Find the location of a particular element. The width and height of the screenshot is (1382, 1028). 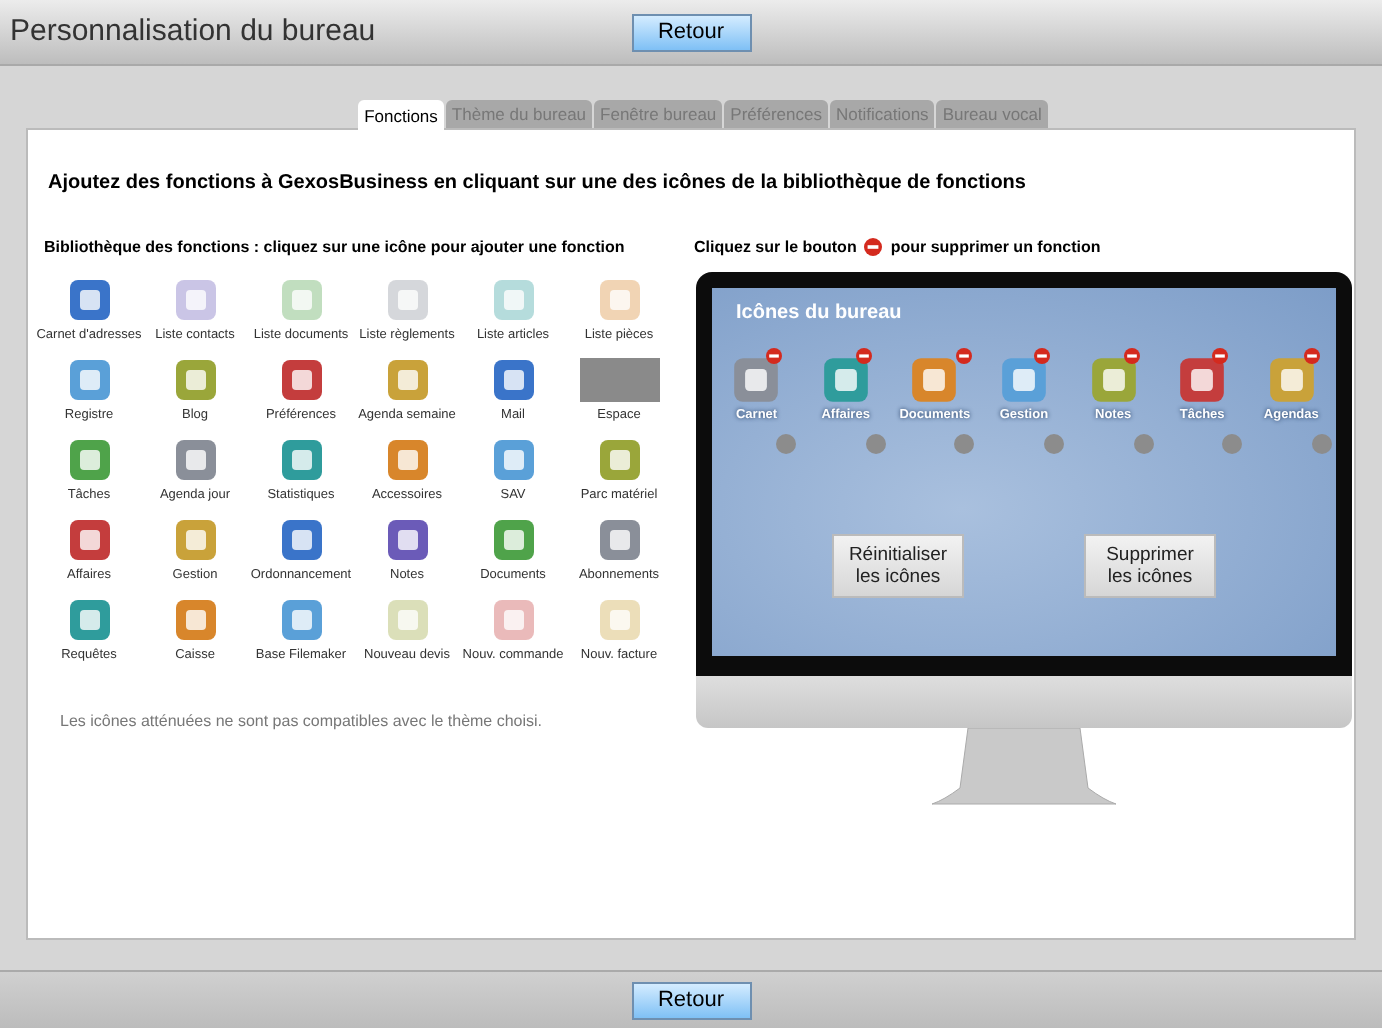

library-title: Bibliothèque des fonctions : cliquez sur une icône pour ajouter une fonction is located at coordinates (334, 247).